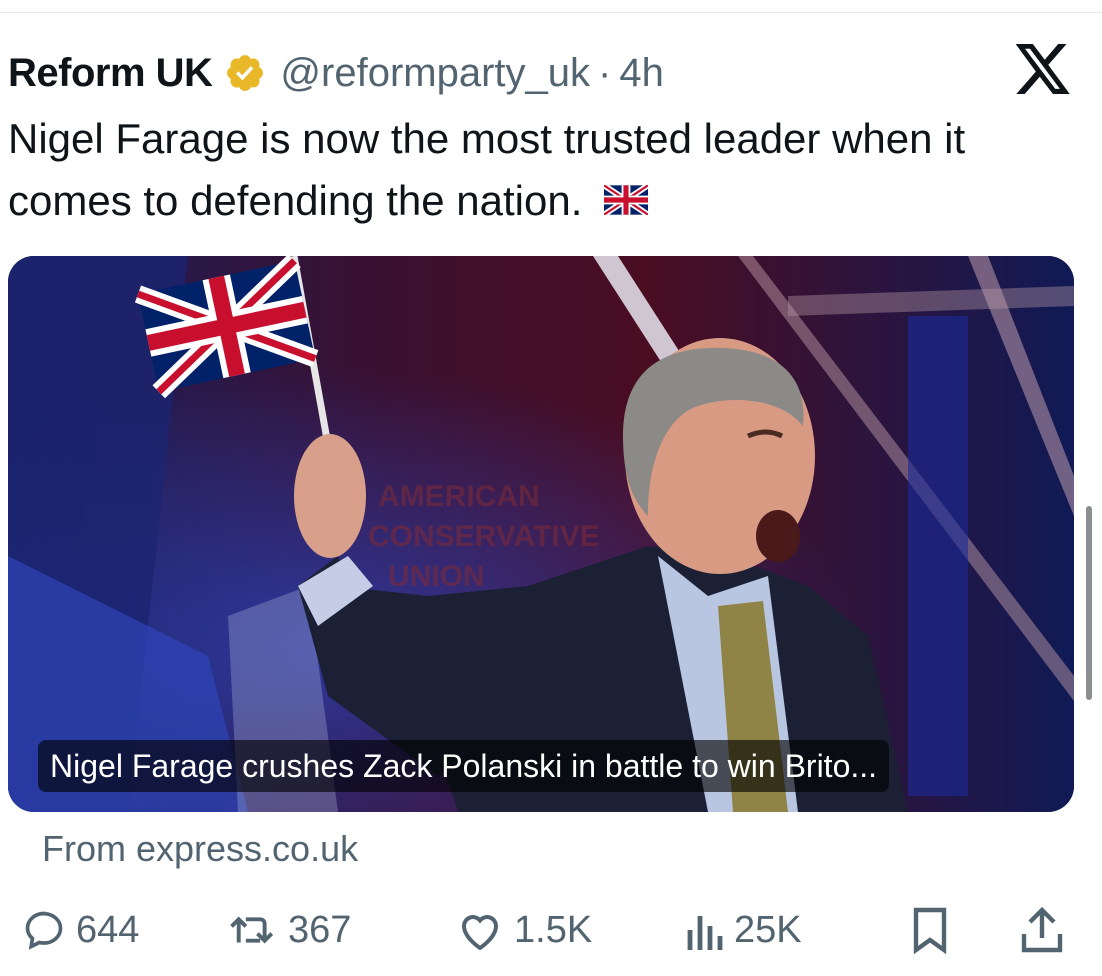  I want to click on verified-badge-icon, so click(245, 73).